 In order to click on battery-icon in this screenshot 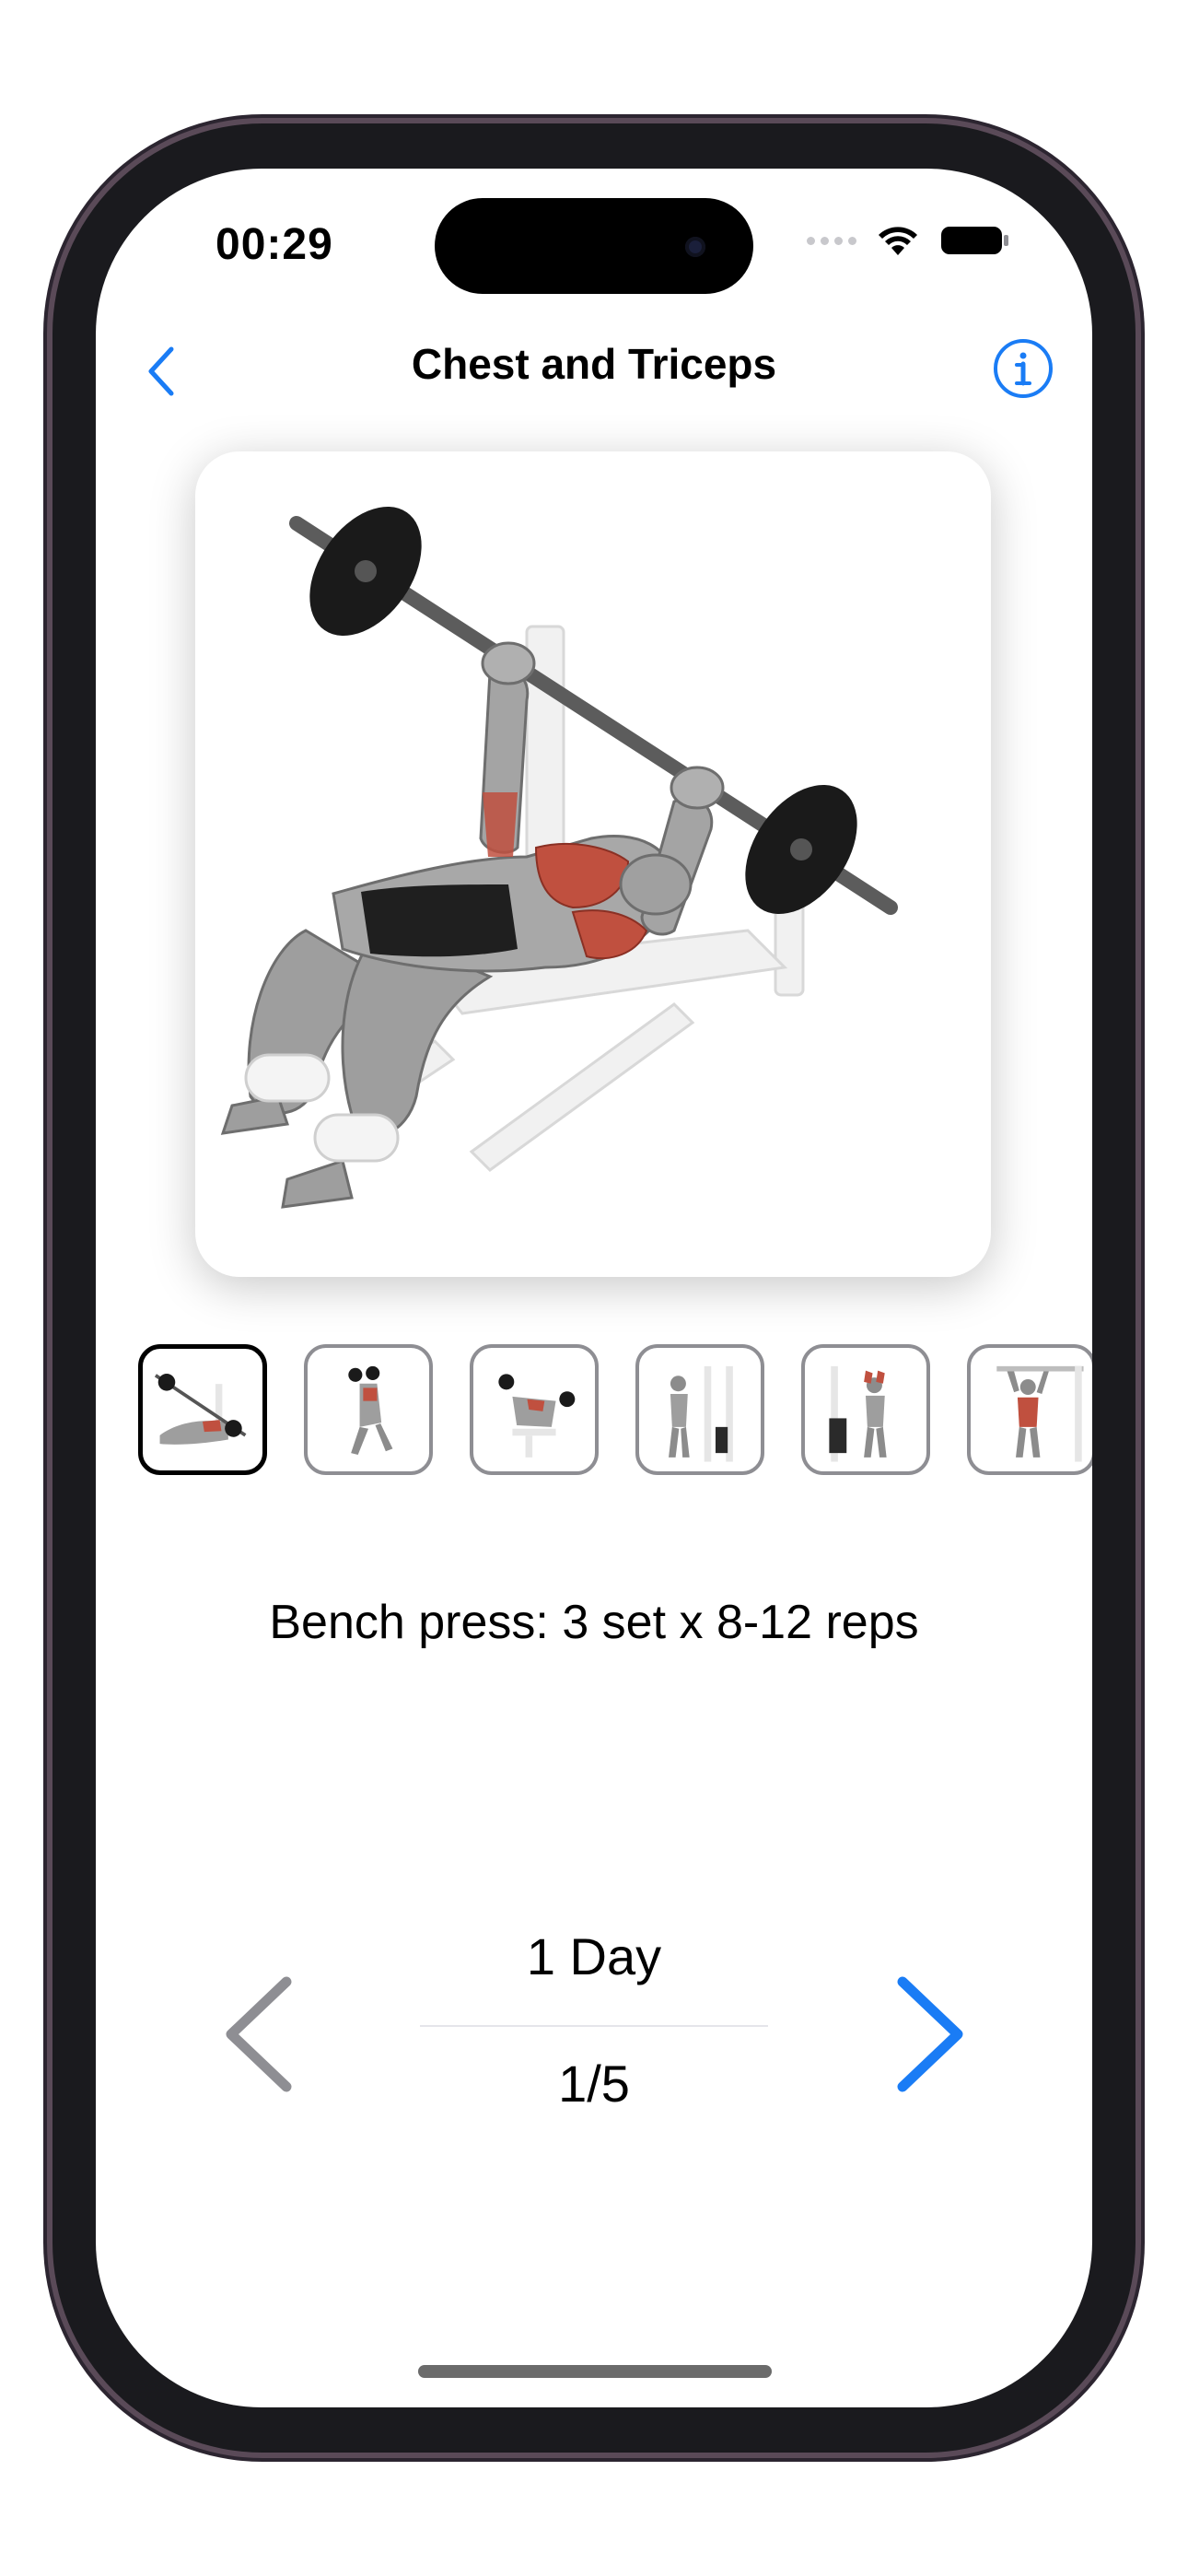, I will do `click(974, 240)`.